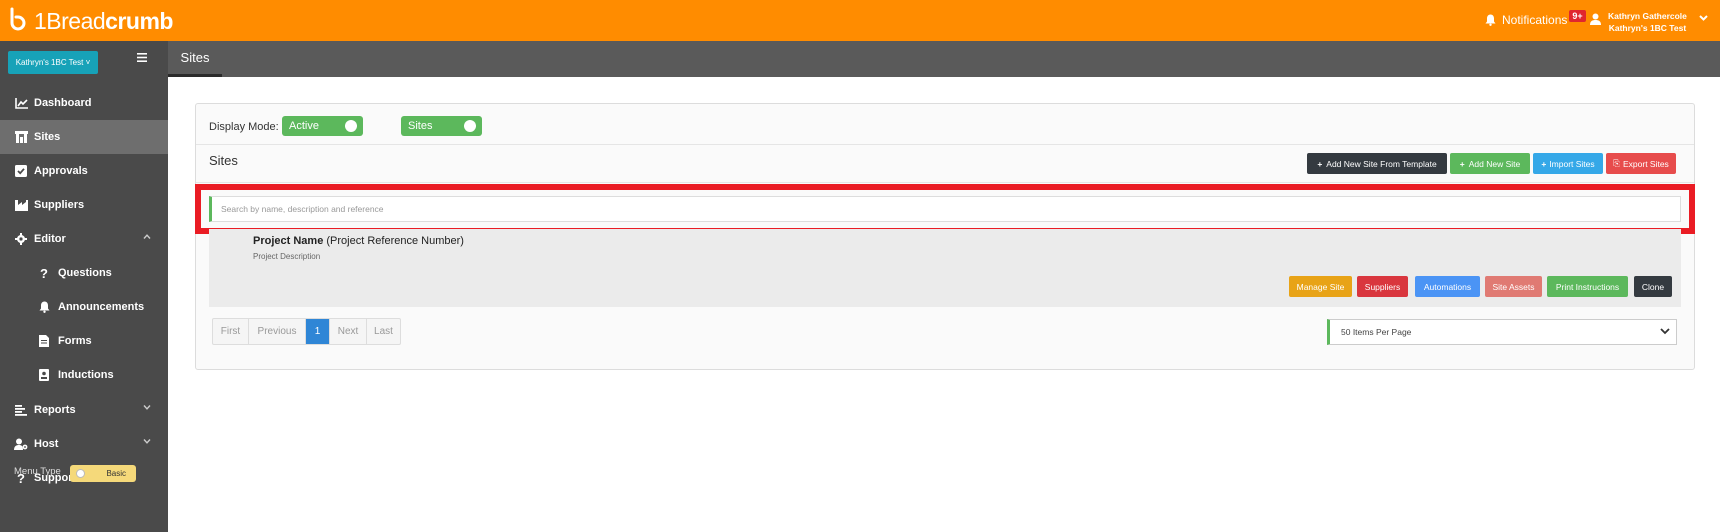 This screenshot has height=532, width=1720. Describe the element at coordinates (84, 137) in the screenshot. I see `sidebar-item-sites: Sites` at that location.